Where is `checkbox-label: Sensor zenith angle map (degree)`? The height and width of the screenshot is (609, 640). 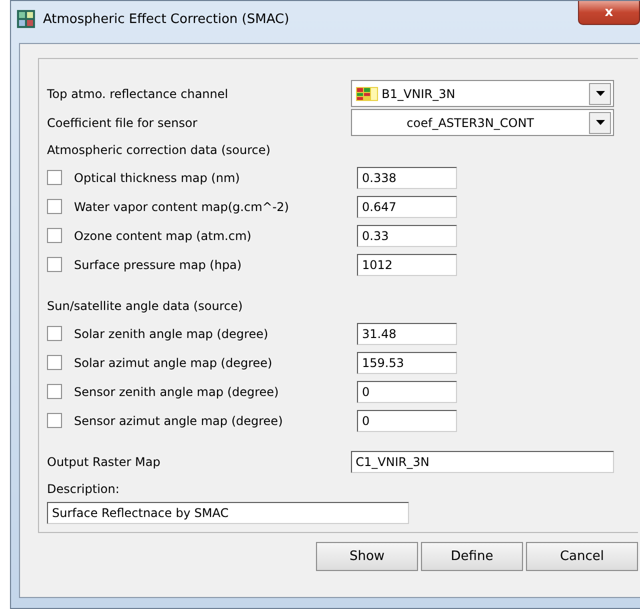 checkbox-label: Sensor zenith angle map (degree) is located at coordinates (177, 391).